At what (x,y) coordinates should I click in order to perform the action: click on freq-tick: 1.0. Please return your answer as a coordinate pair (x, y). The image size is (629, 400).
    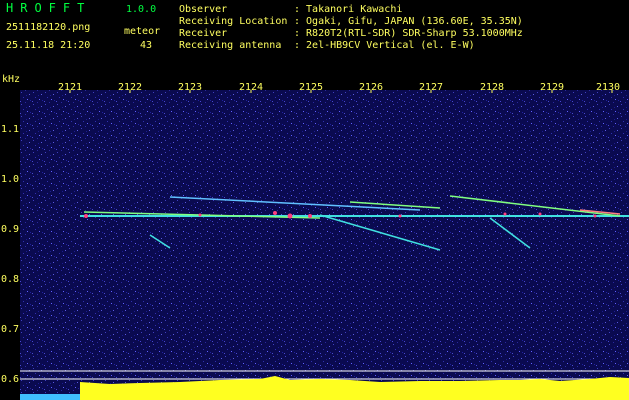
    Looking at the image, I should click on (10, 179).